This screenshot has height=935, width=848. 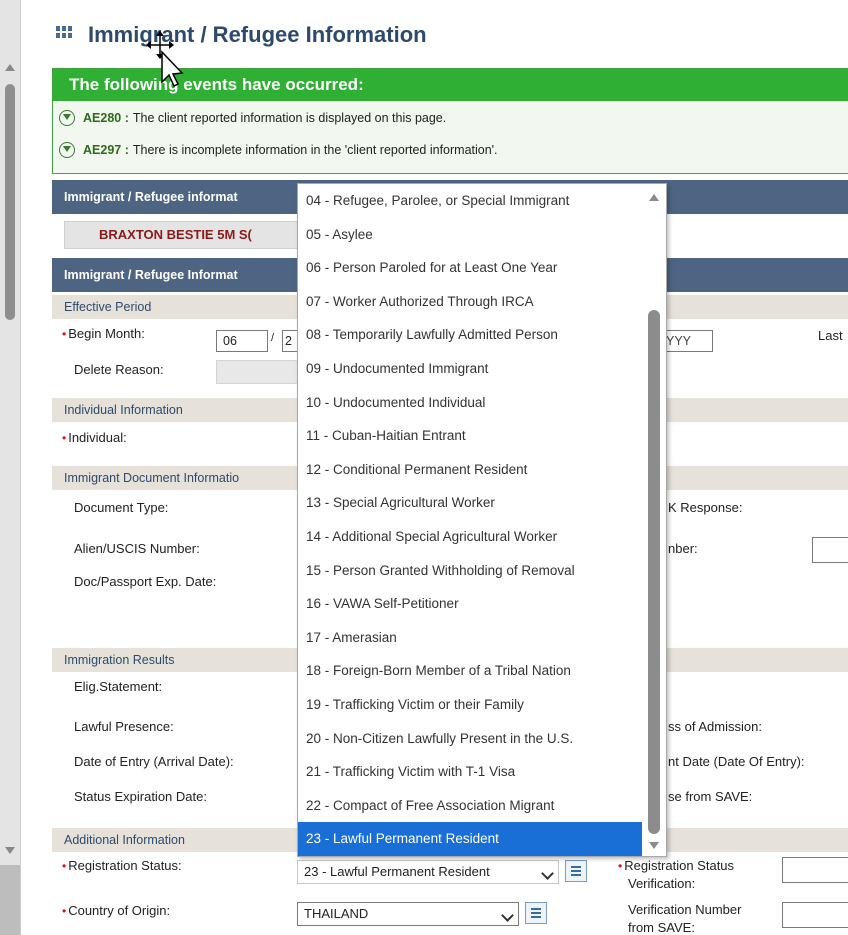 What do you see at coordinates (470, 705) in the screenshot?
I see `dropdown-option: 19 - Trafficking Victim or their Family` at bounding box center [470, 705].